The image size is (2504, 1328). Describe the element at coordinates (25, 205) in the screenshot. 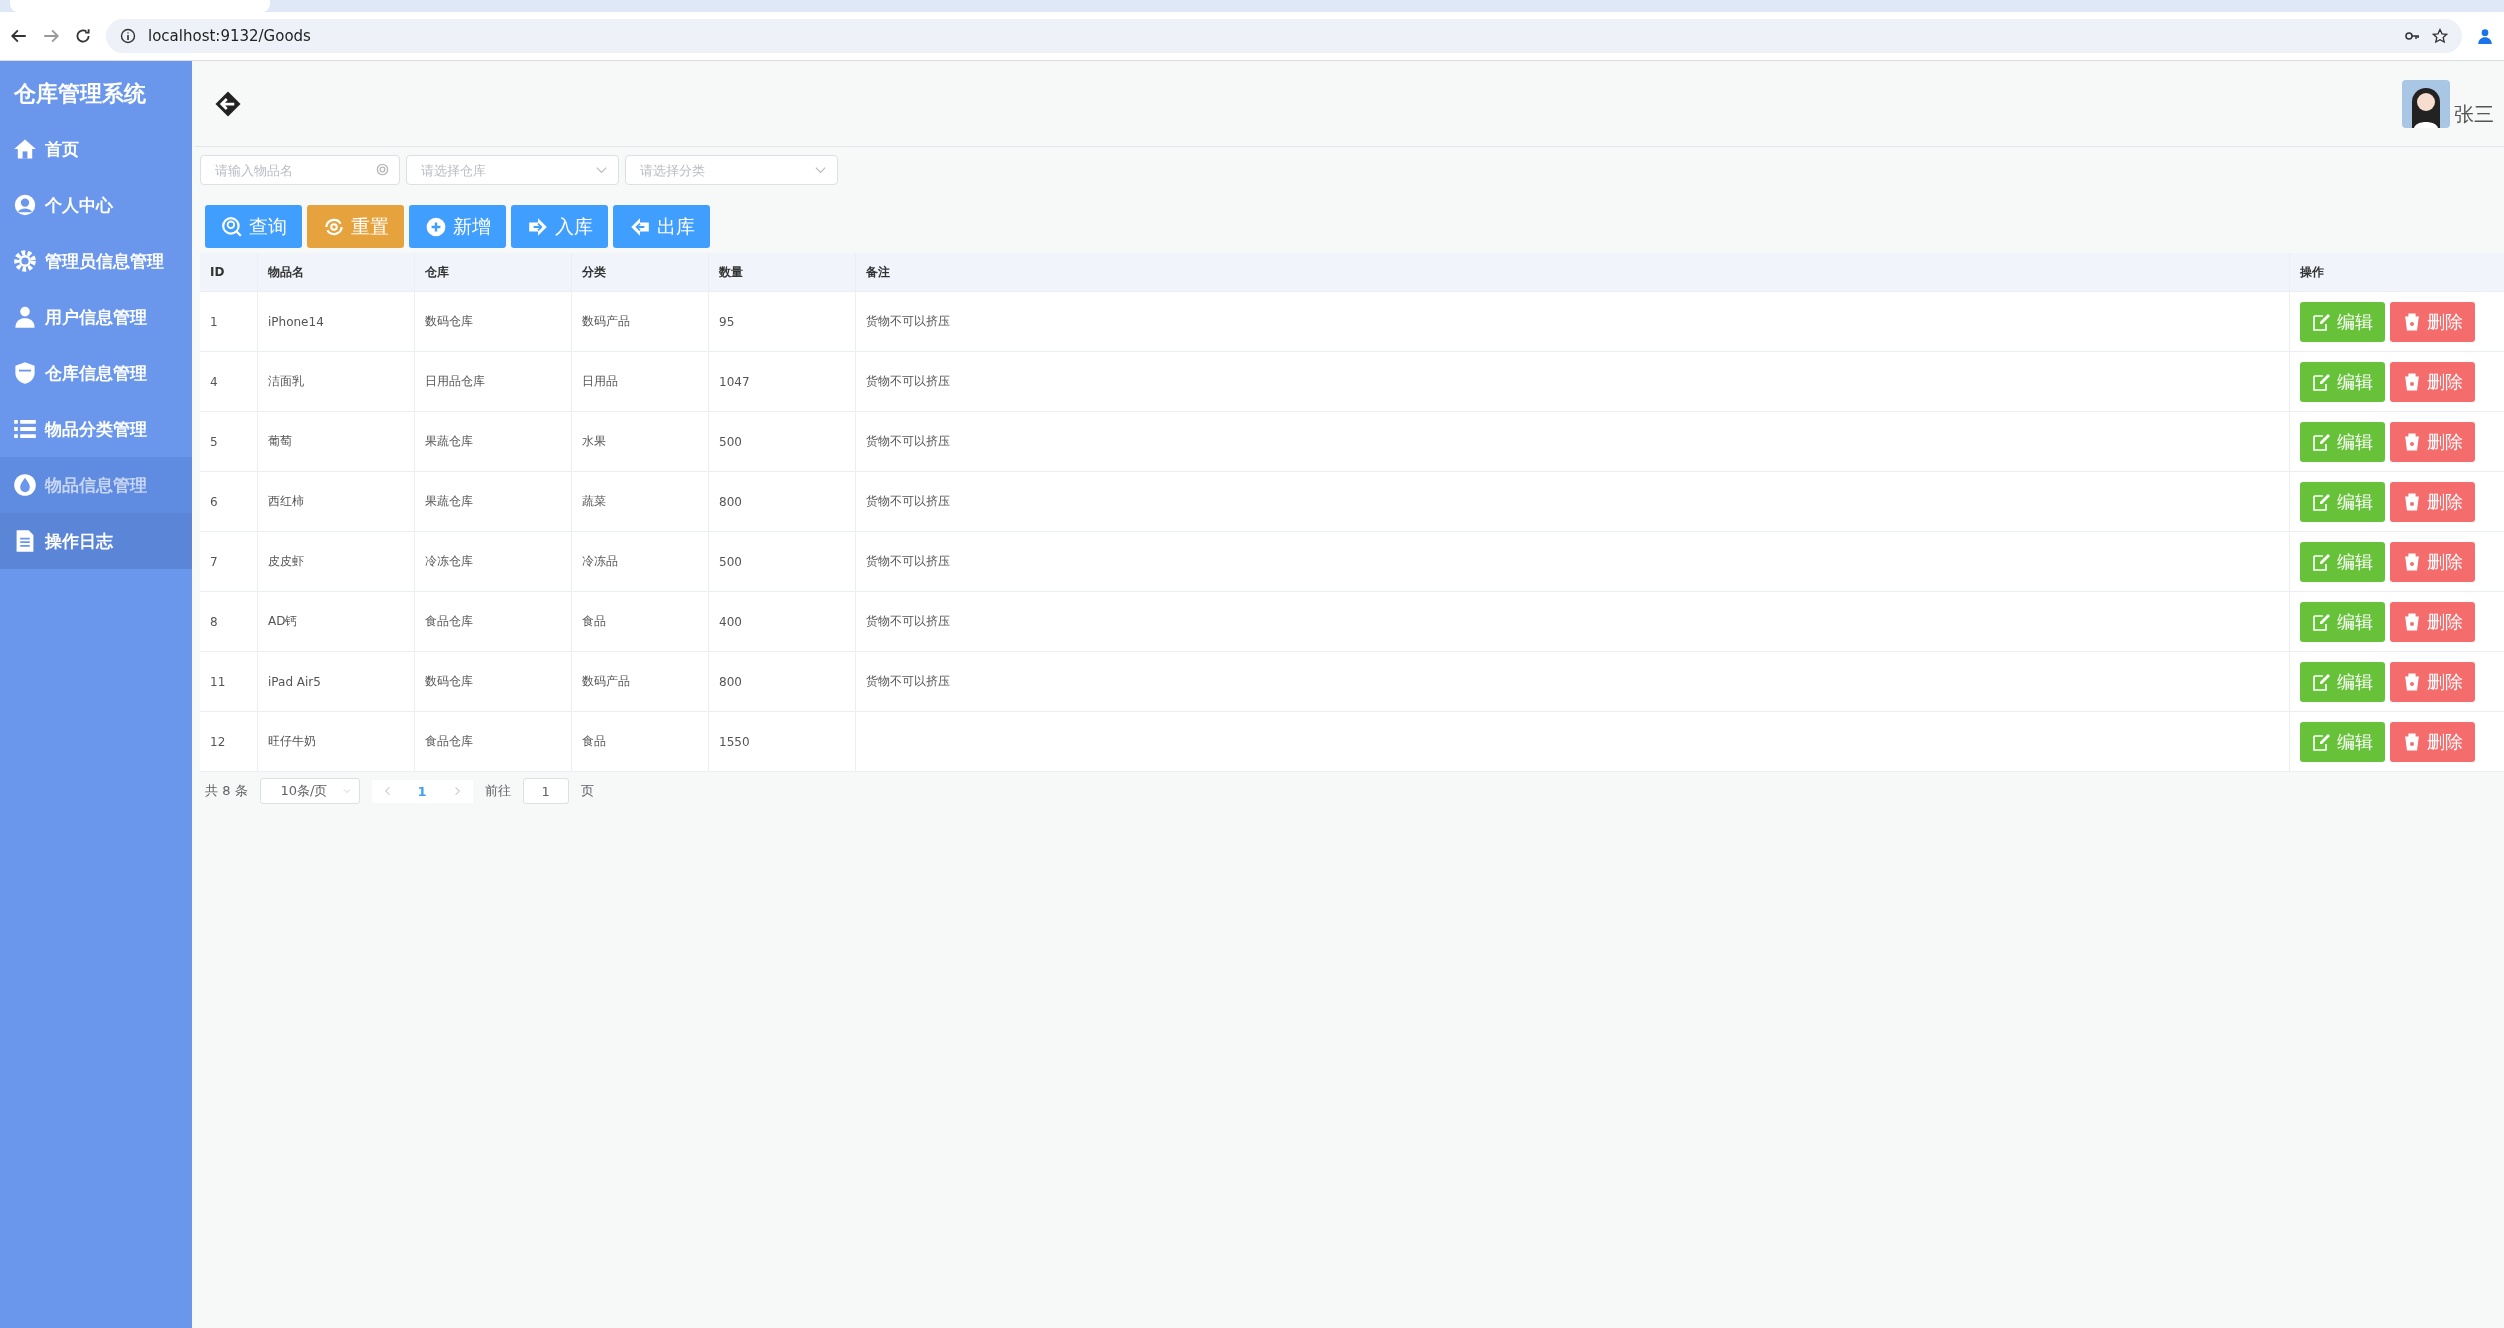

I see `user-icon` at that location.